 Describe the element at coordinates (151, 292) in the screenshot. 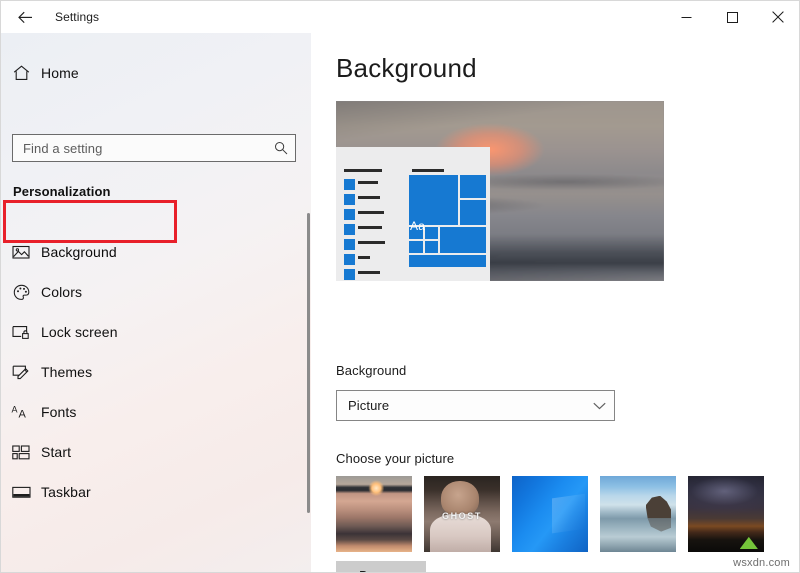

I see `sidebar-item-colors: Colors` at that location.